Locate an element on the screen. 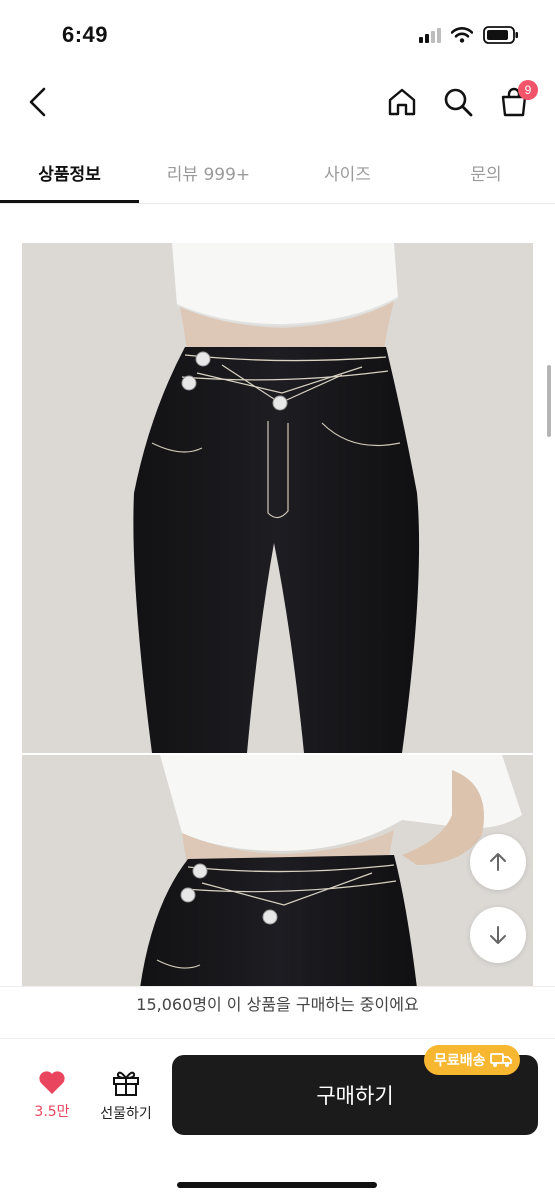 The image size is (555, 1200). scroll-indicator is located at coordinates (549, 401).